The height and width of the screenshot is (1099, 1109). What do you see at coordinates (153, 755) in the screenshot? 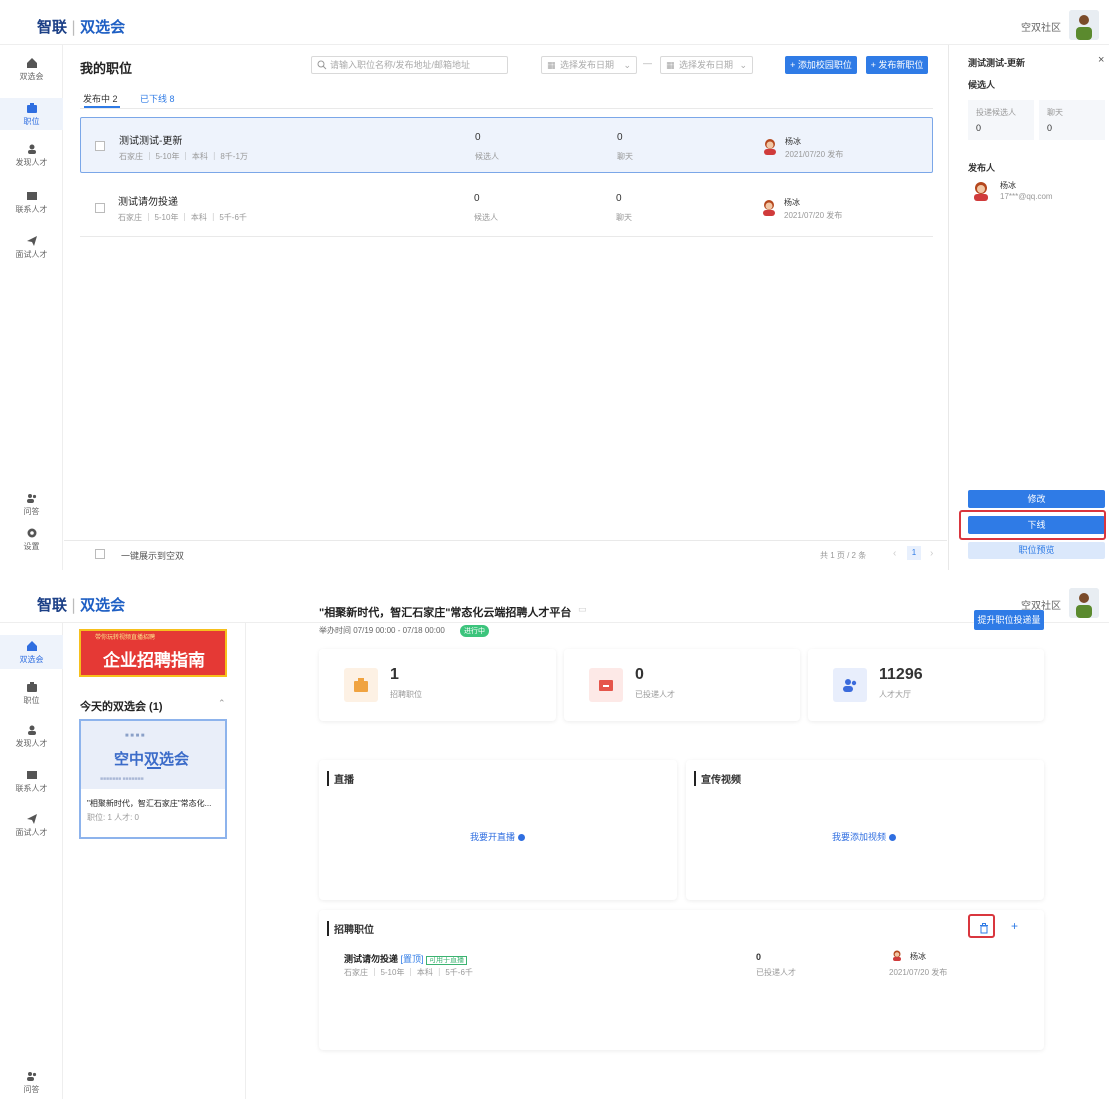
I see `fair-card-cover: ■ ■ ■ ■ 空中双选会 ■■■■■■■ ■■■■■■■` at bounding box center [153, 755].